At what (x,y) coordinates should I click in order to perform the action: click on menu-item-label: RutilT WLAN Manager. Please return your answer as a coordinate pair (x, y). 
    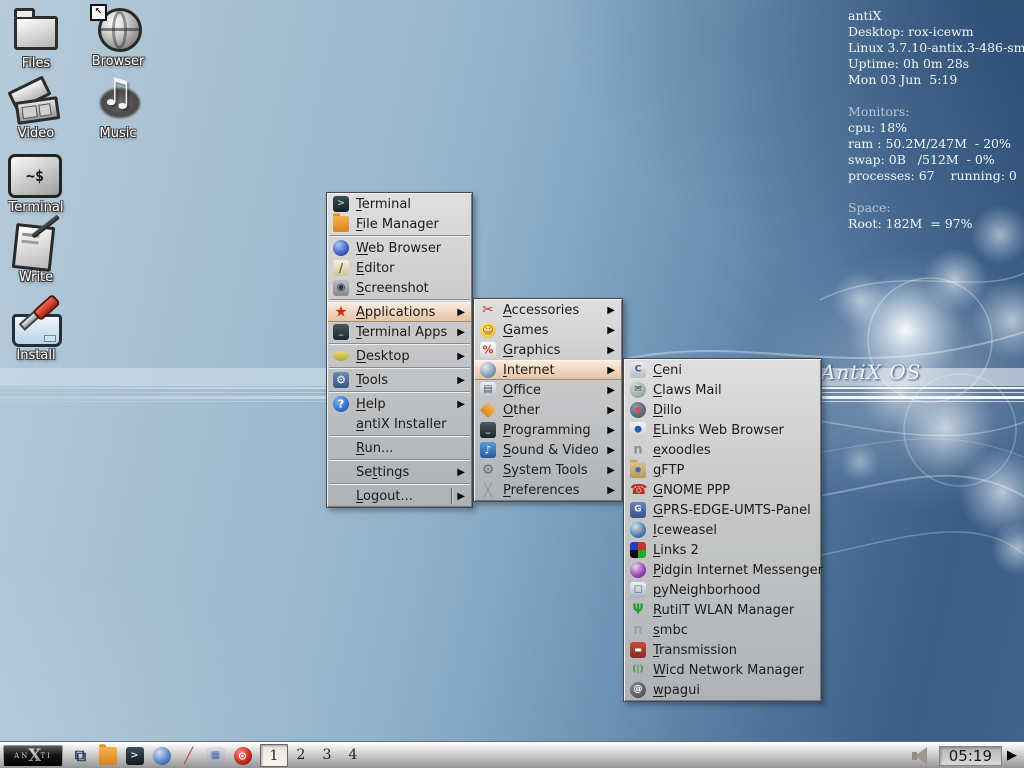
    Looking at the image, I should click on (724, 610).